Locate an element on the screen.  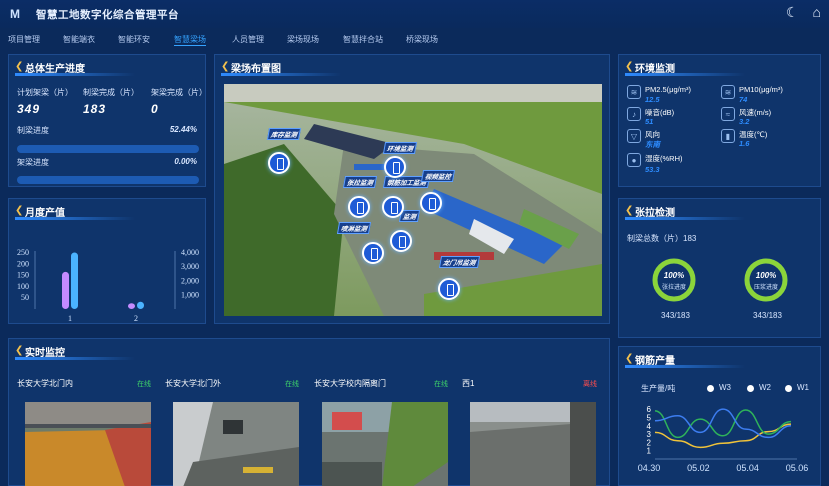
tab-smart-safety: 智能环安 is located at coordinates (134, 39).